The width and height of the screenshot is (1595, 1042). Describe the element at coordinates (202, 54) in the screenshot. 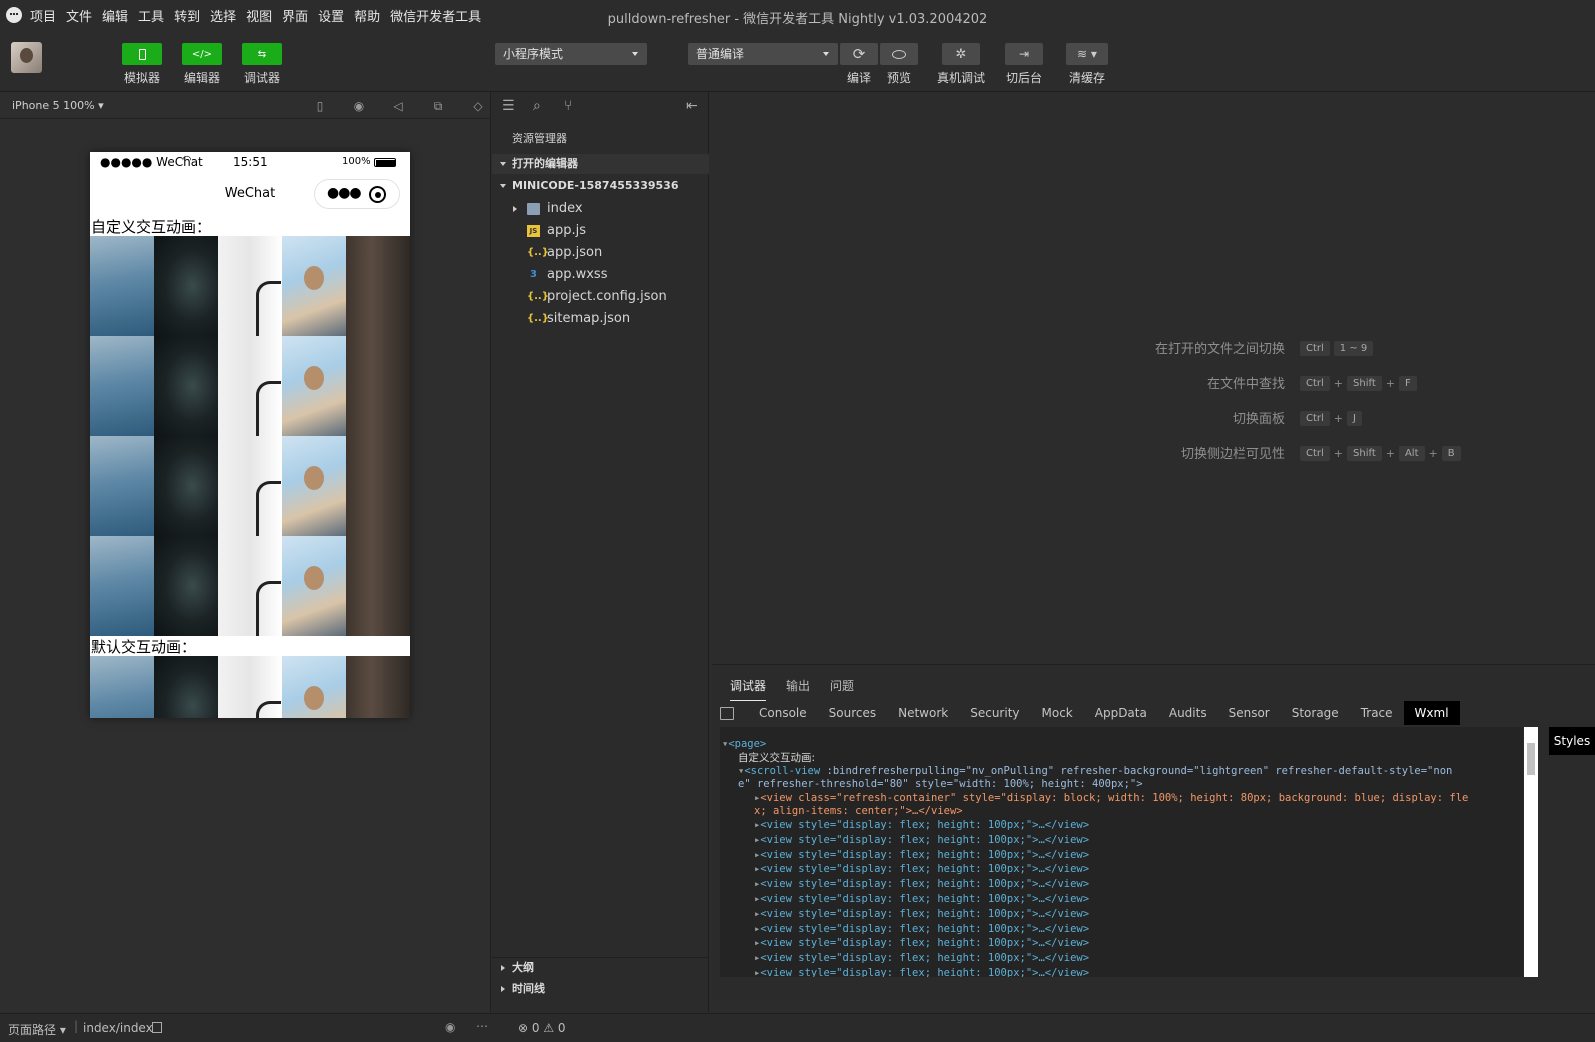

I see `editor-toggle-button: </>` at that location.